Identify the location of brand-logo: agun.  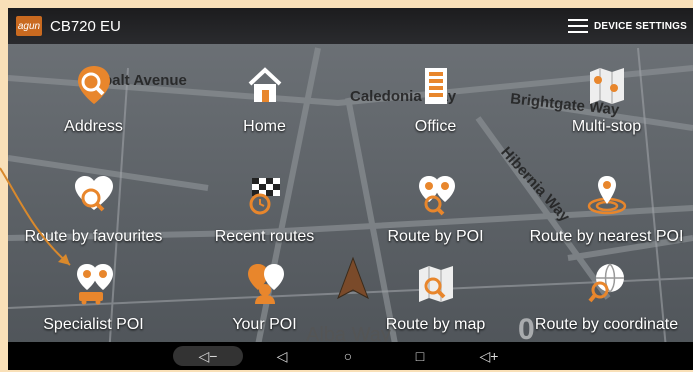
(29, 26).